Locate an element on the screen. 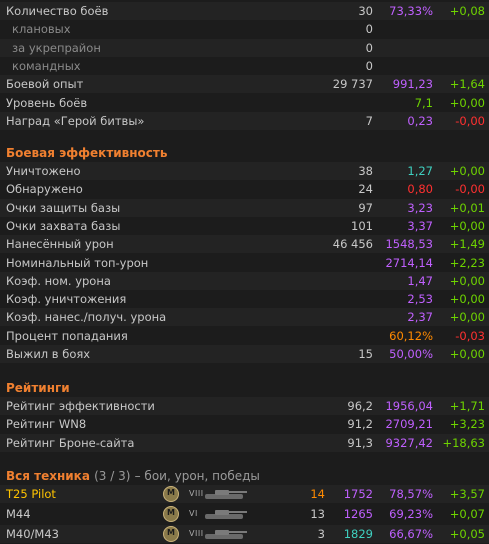 This screenshot has height=544, width=489. vehicles-title: Вся техника is located at coordinates (48, 476).